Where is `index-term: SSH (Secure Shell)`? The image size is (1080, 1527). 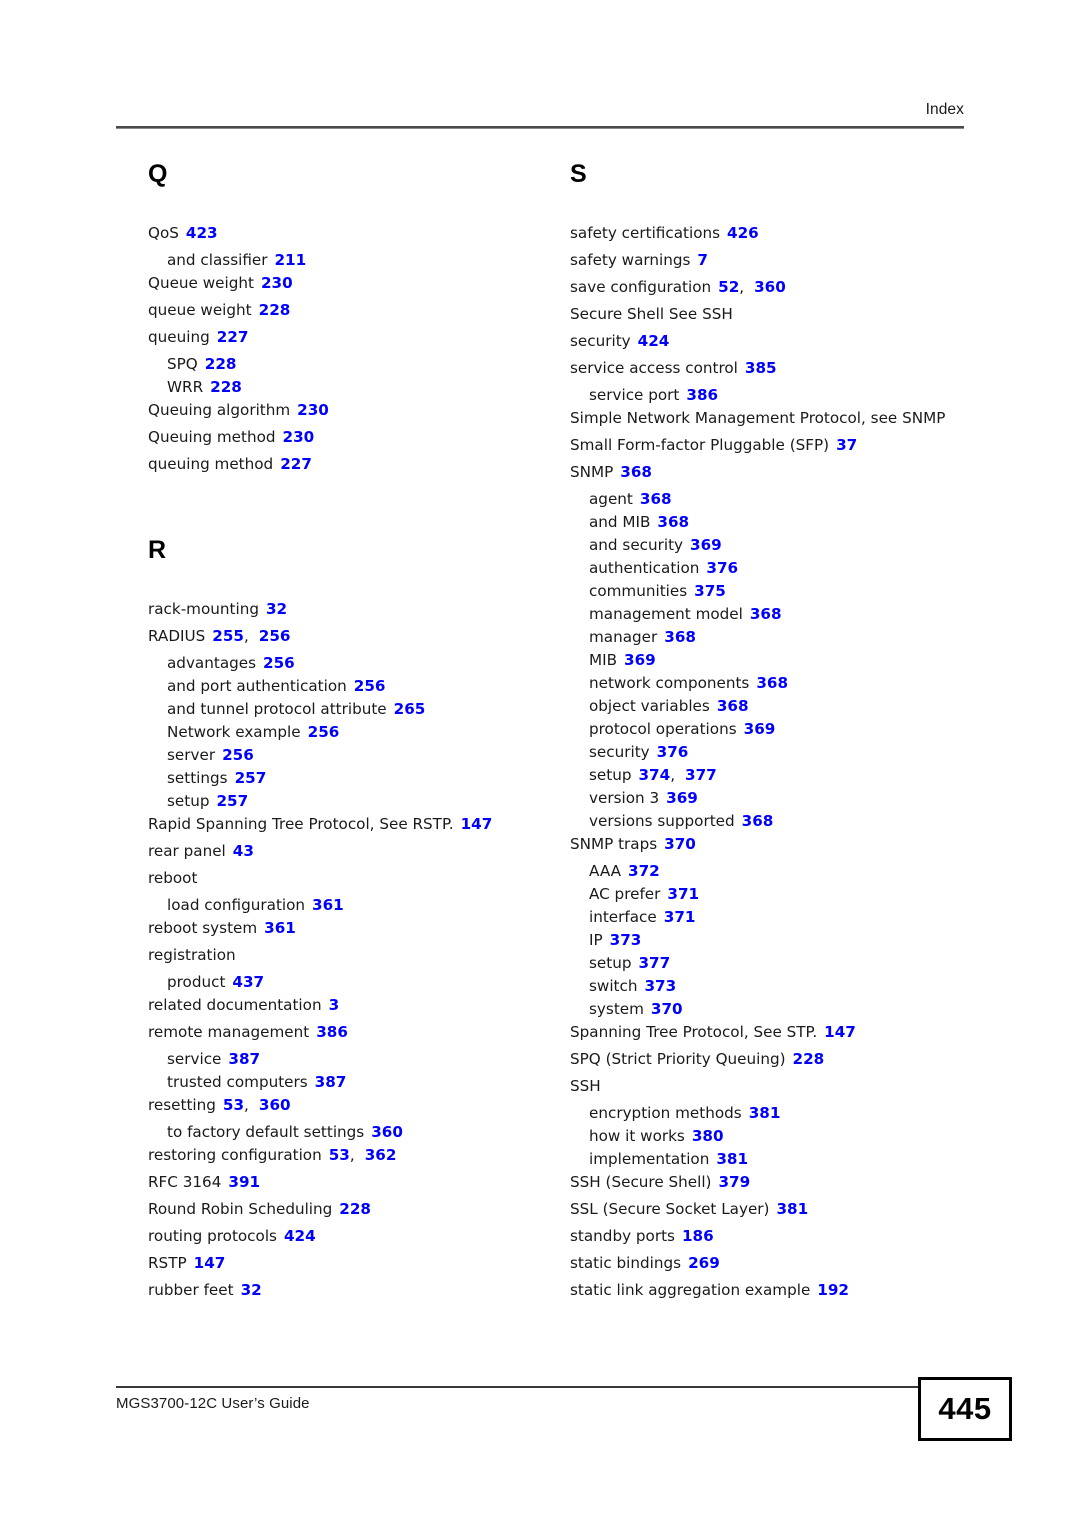 index-term: SSH (Secure Shell) is located at coordinates (641, 1182).